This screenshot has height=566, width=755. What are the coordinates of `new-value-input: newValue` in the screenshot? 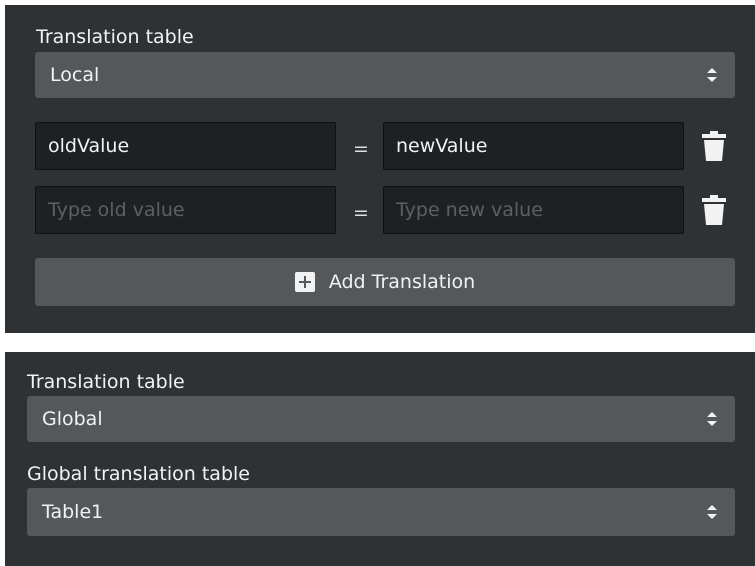 It's located at (533, 146).